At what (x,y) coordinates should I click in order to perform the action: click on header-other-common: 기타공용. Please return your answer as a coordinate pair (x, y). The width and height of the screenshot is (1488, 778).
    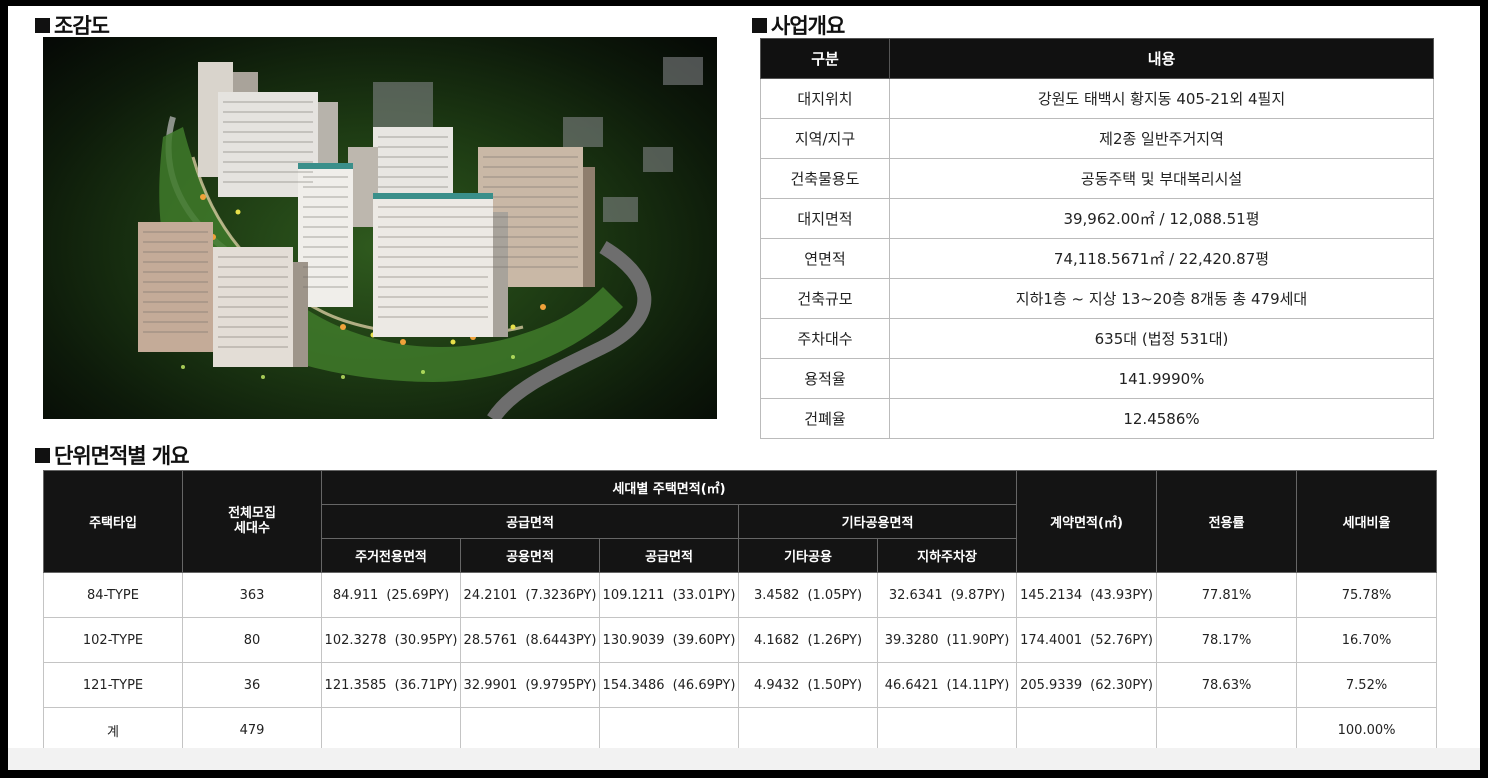
    Looking at the image, I should click on (808, 555).